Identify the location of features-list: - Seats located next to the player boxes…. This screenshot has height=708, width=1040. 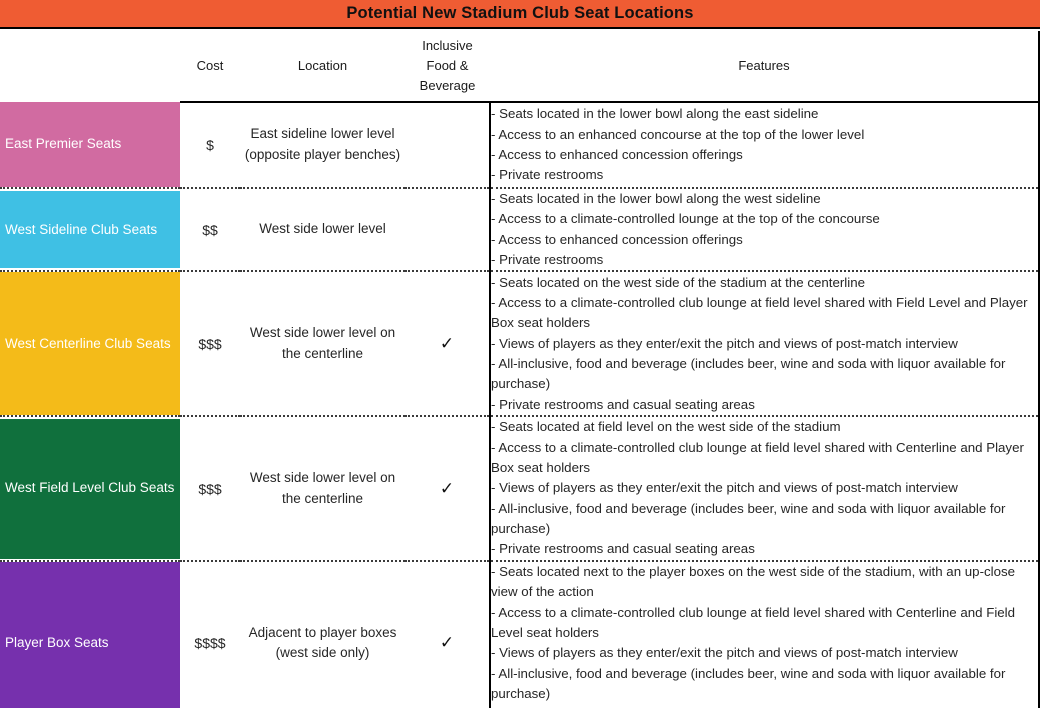
(764, 635).